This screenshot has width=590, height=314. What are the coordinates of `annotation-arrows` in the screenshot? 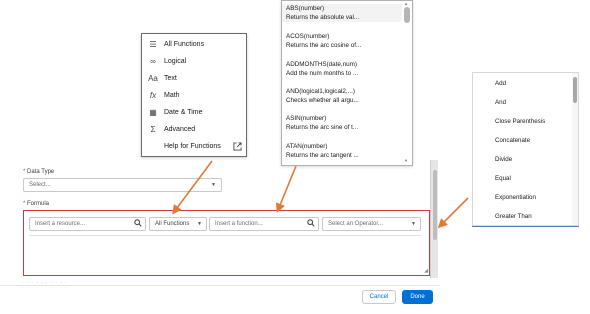 It's located at (320, 194).